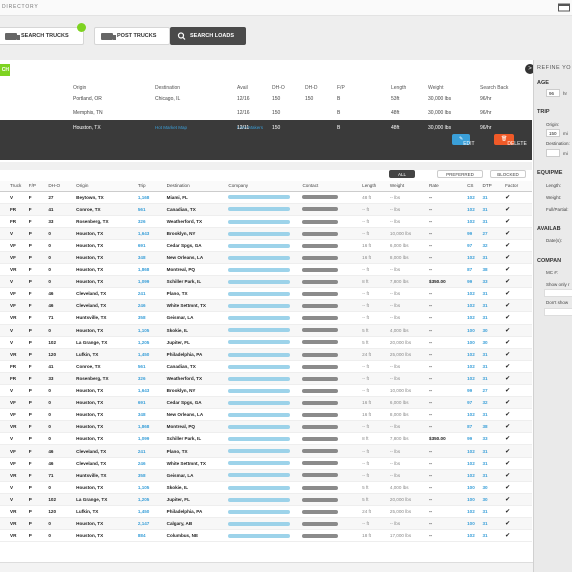 Image resolution: width=572 pixels, height=572 pixels. I want to click on destination-dh-input, so click(553, 153).